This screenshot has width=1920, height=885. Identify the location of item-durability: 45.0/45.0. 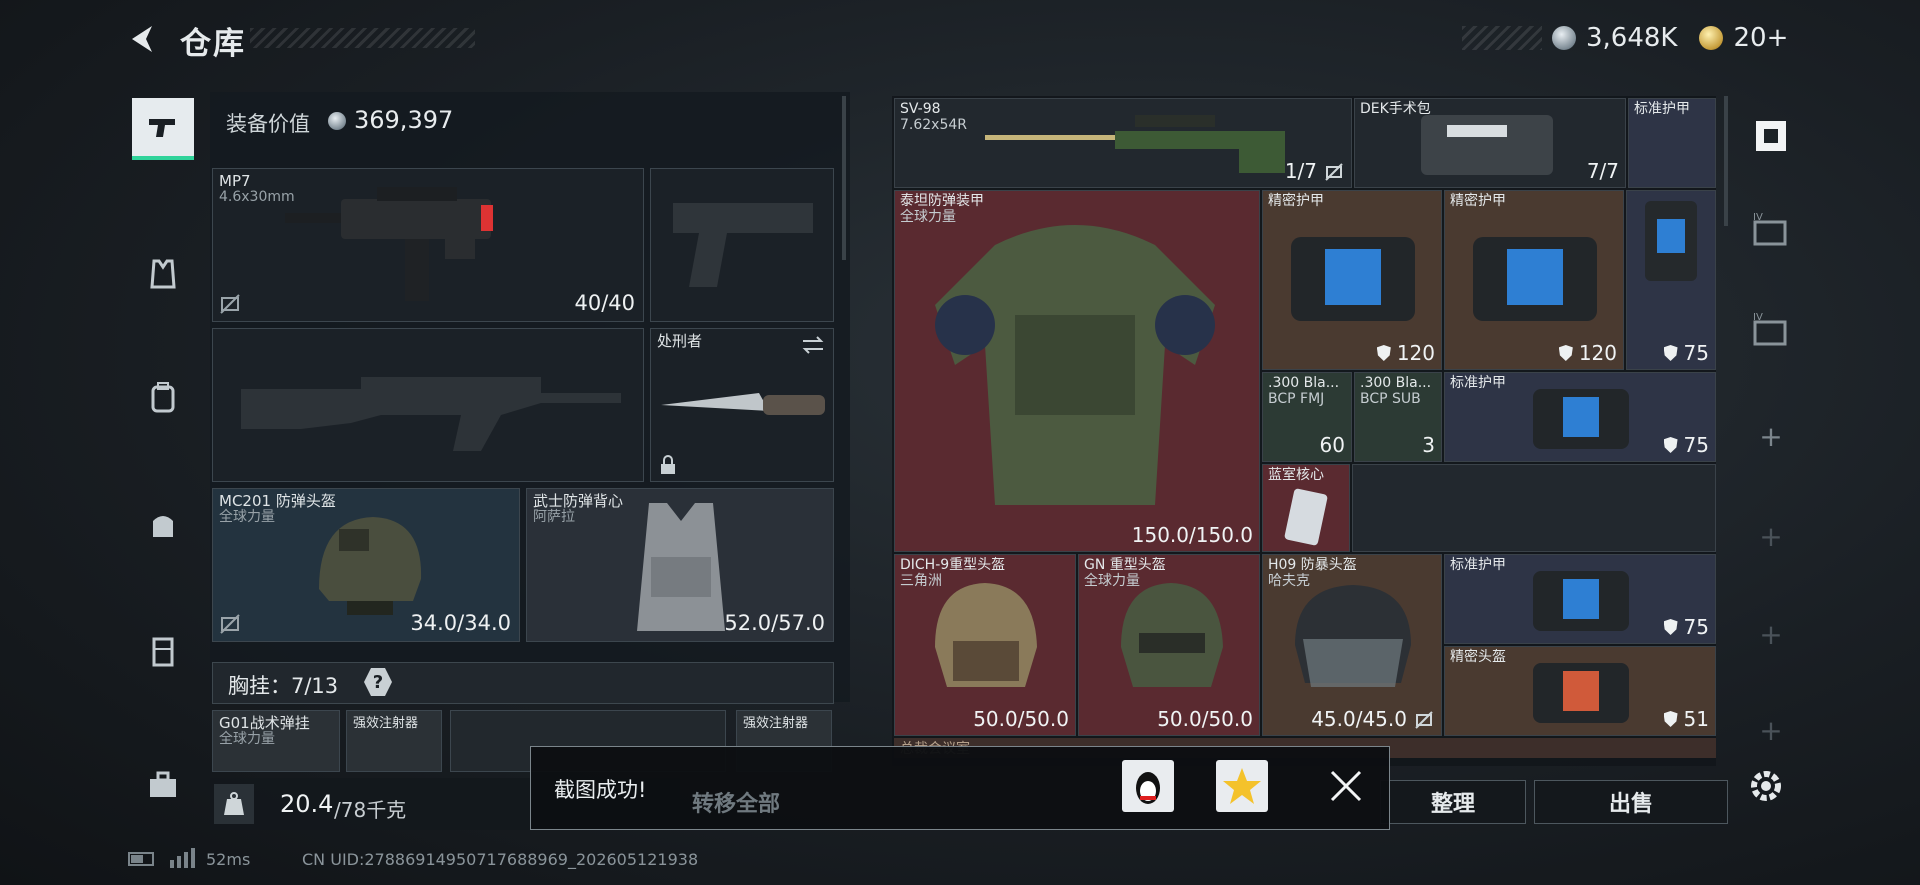
(1359, 719).